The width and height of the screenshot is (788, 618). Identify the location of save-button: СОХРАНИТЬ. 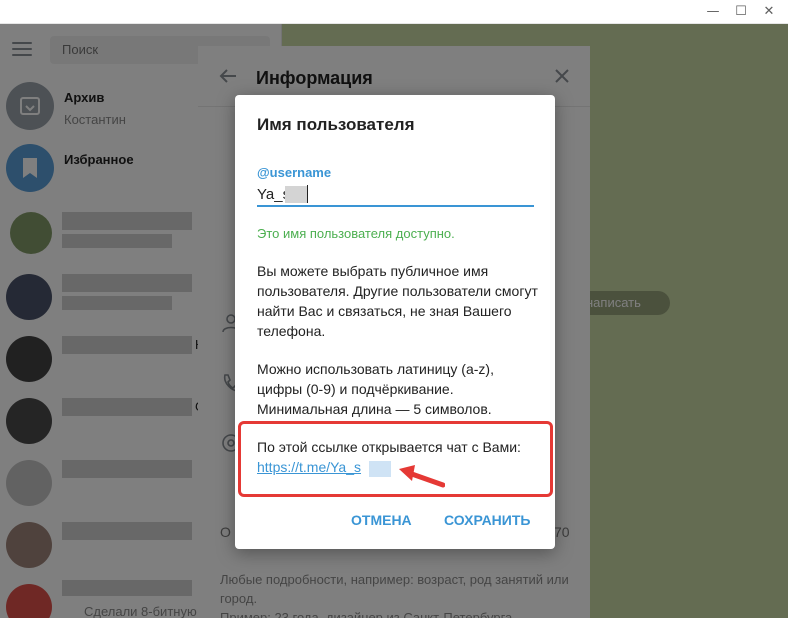
(487, 520).